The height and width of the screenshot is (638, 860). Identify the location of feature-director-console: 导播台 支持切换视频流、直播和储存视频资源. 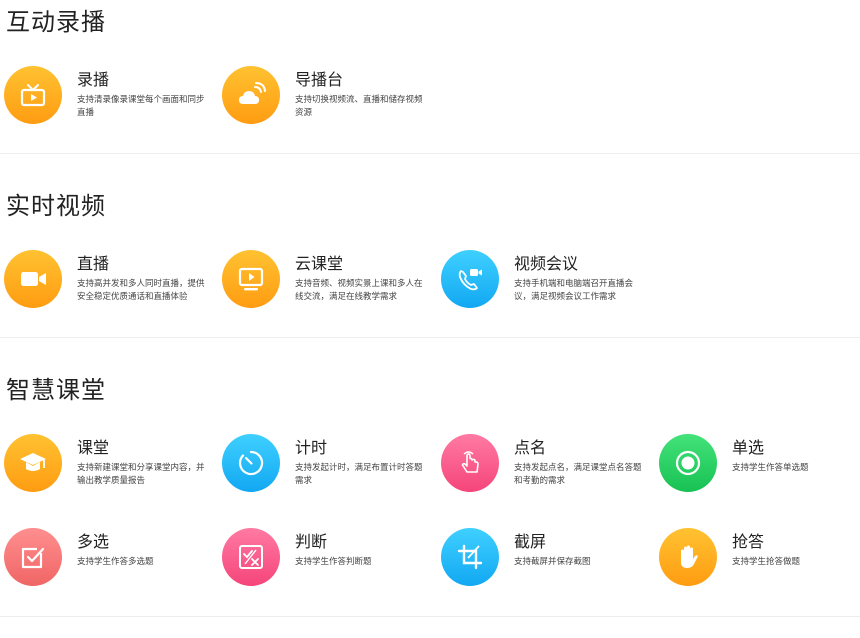
(327, 98).